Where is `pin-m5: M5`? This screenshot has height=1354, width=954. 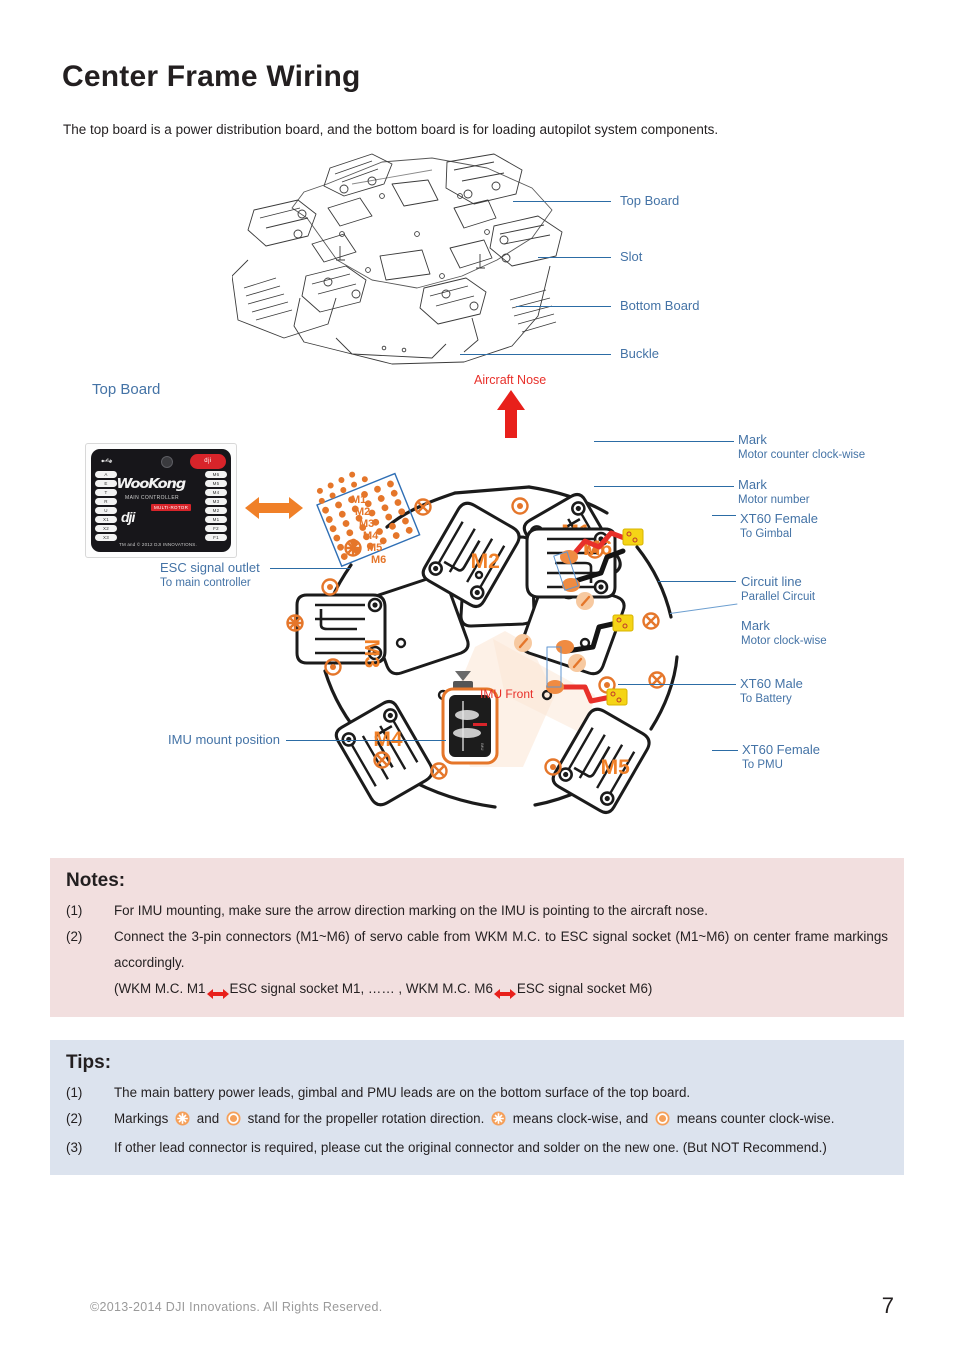
pin-m5: M5 is located at coordinates (216, 483).